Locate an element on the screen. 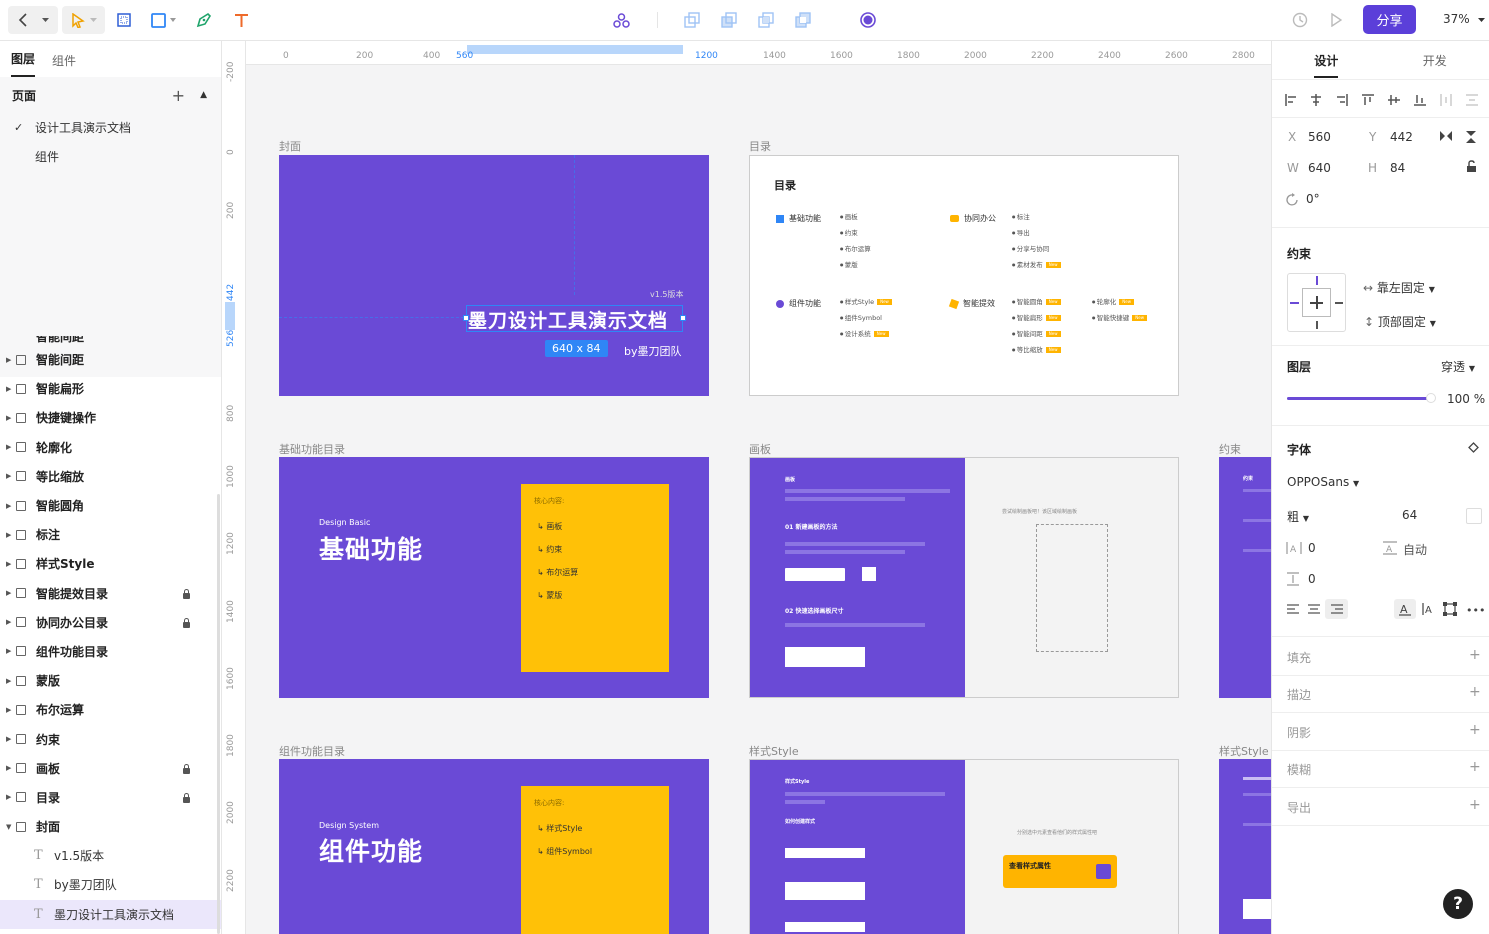 The height and width of the screenshot is (934, 1489). font-size-input: 64 is located at coordinates (1409, 515).